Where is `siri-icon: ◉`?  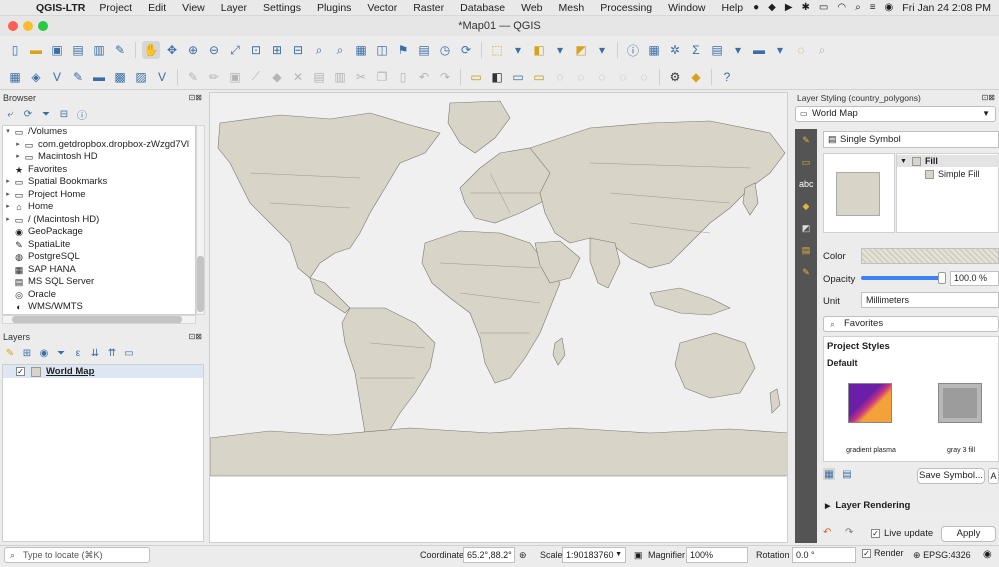 siri-icon: ◉ is located at coordinates (889, 7).